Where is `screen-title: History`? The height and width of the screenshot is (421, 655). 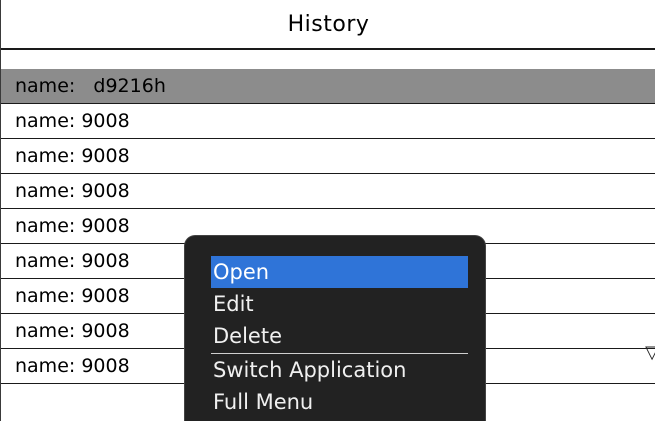 screen-title: History is located at coordinates (328, 25).